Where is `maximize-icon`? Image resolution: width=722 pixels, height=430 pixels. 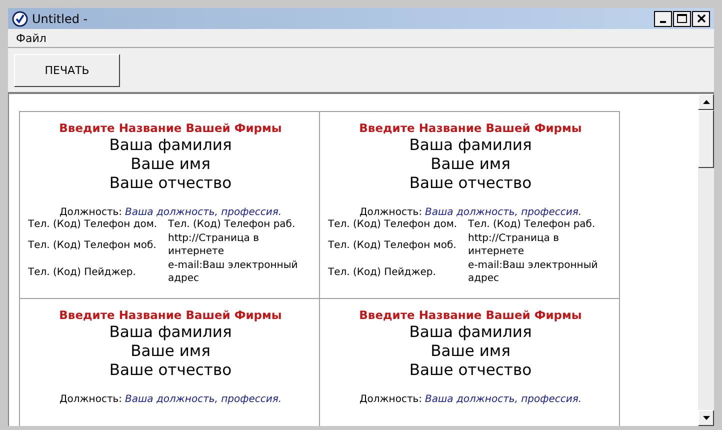 maximize-icon is located at coordinates (682, 18).